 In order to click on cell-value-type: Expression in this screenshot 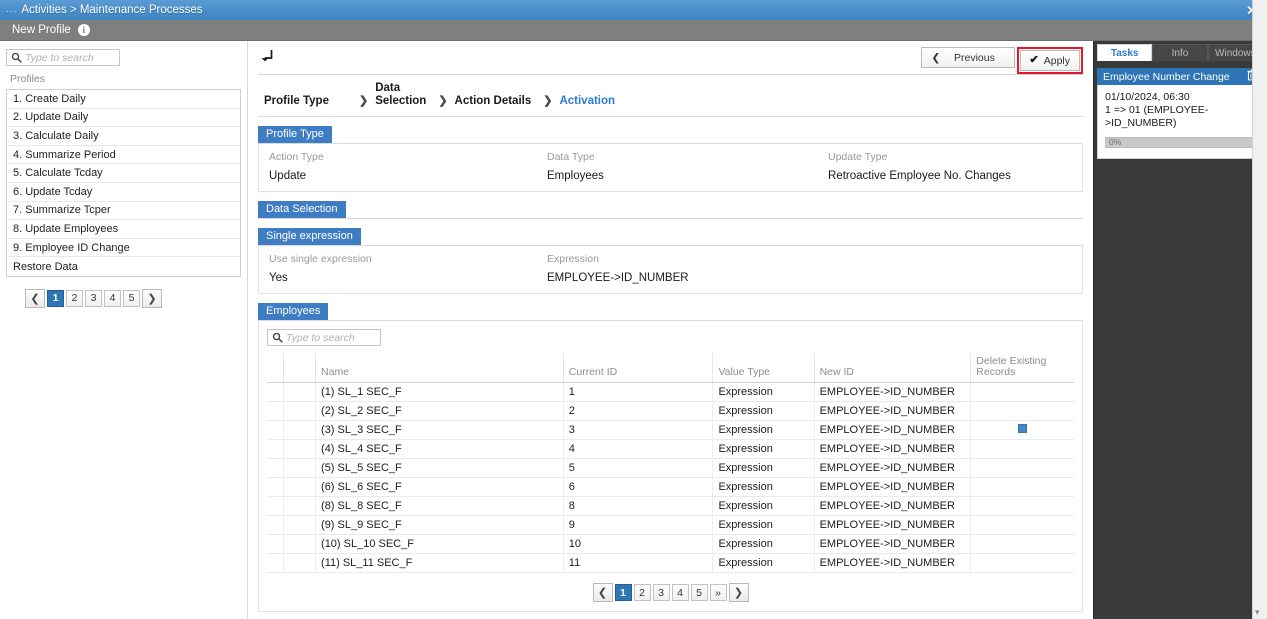, I will do `click(763, 506)`.